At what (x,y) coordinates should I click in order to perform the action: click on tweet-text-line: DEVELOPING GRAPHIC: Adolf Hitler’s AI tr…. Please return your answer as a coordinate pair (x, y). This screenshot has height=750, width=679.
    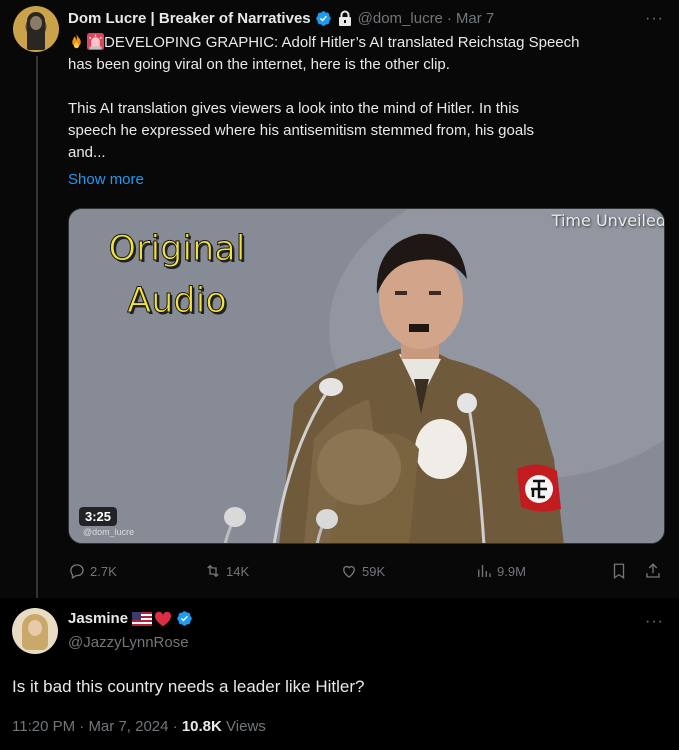
    Looking at the image, I should click on (342, 42).